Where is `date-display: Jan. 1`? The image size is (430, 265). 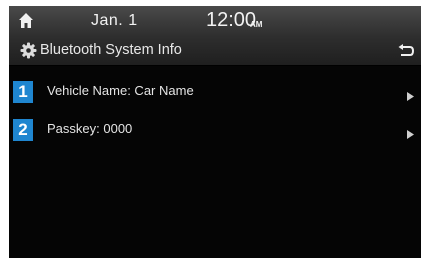 date-display: Jan. 1 is located at coordinates (114, 20).